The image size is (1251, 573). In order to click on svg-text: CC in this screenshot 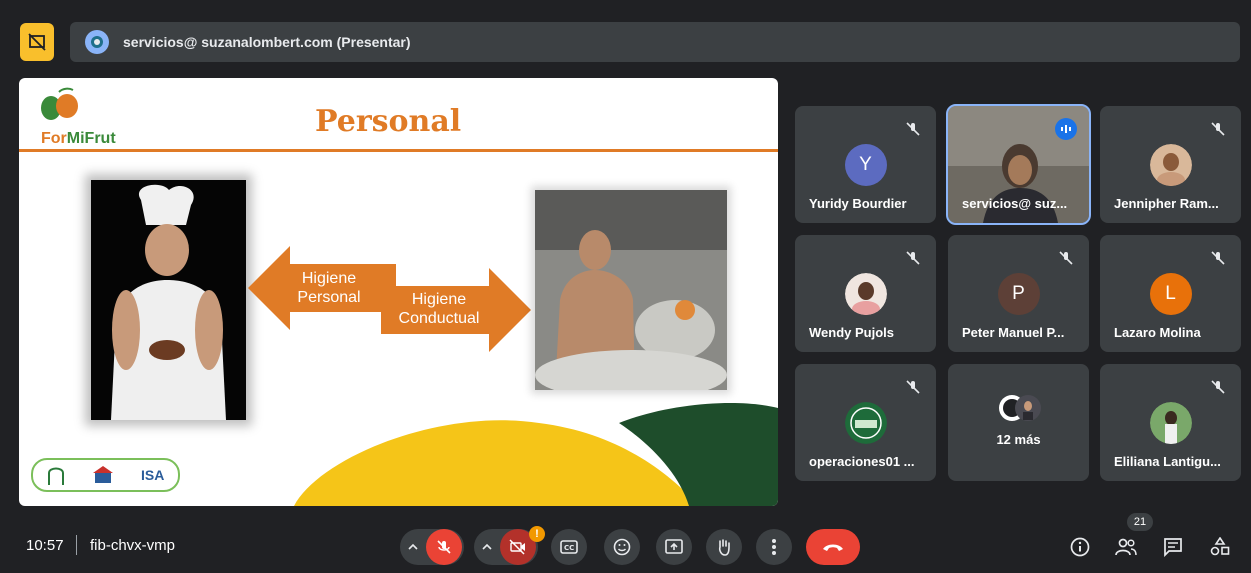, I will do `click(569, 548)`.